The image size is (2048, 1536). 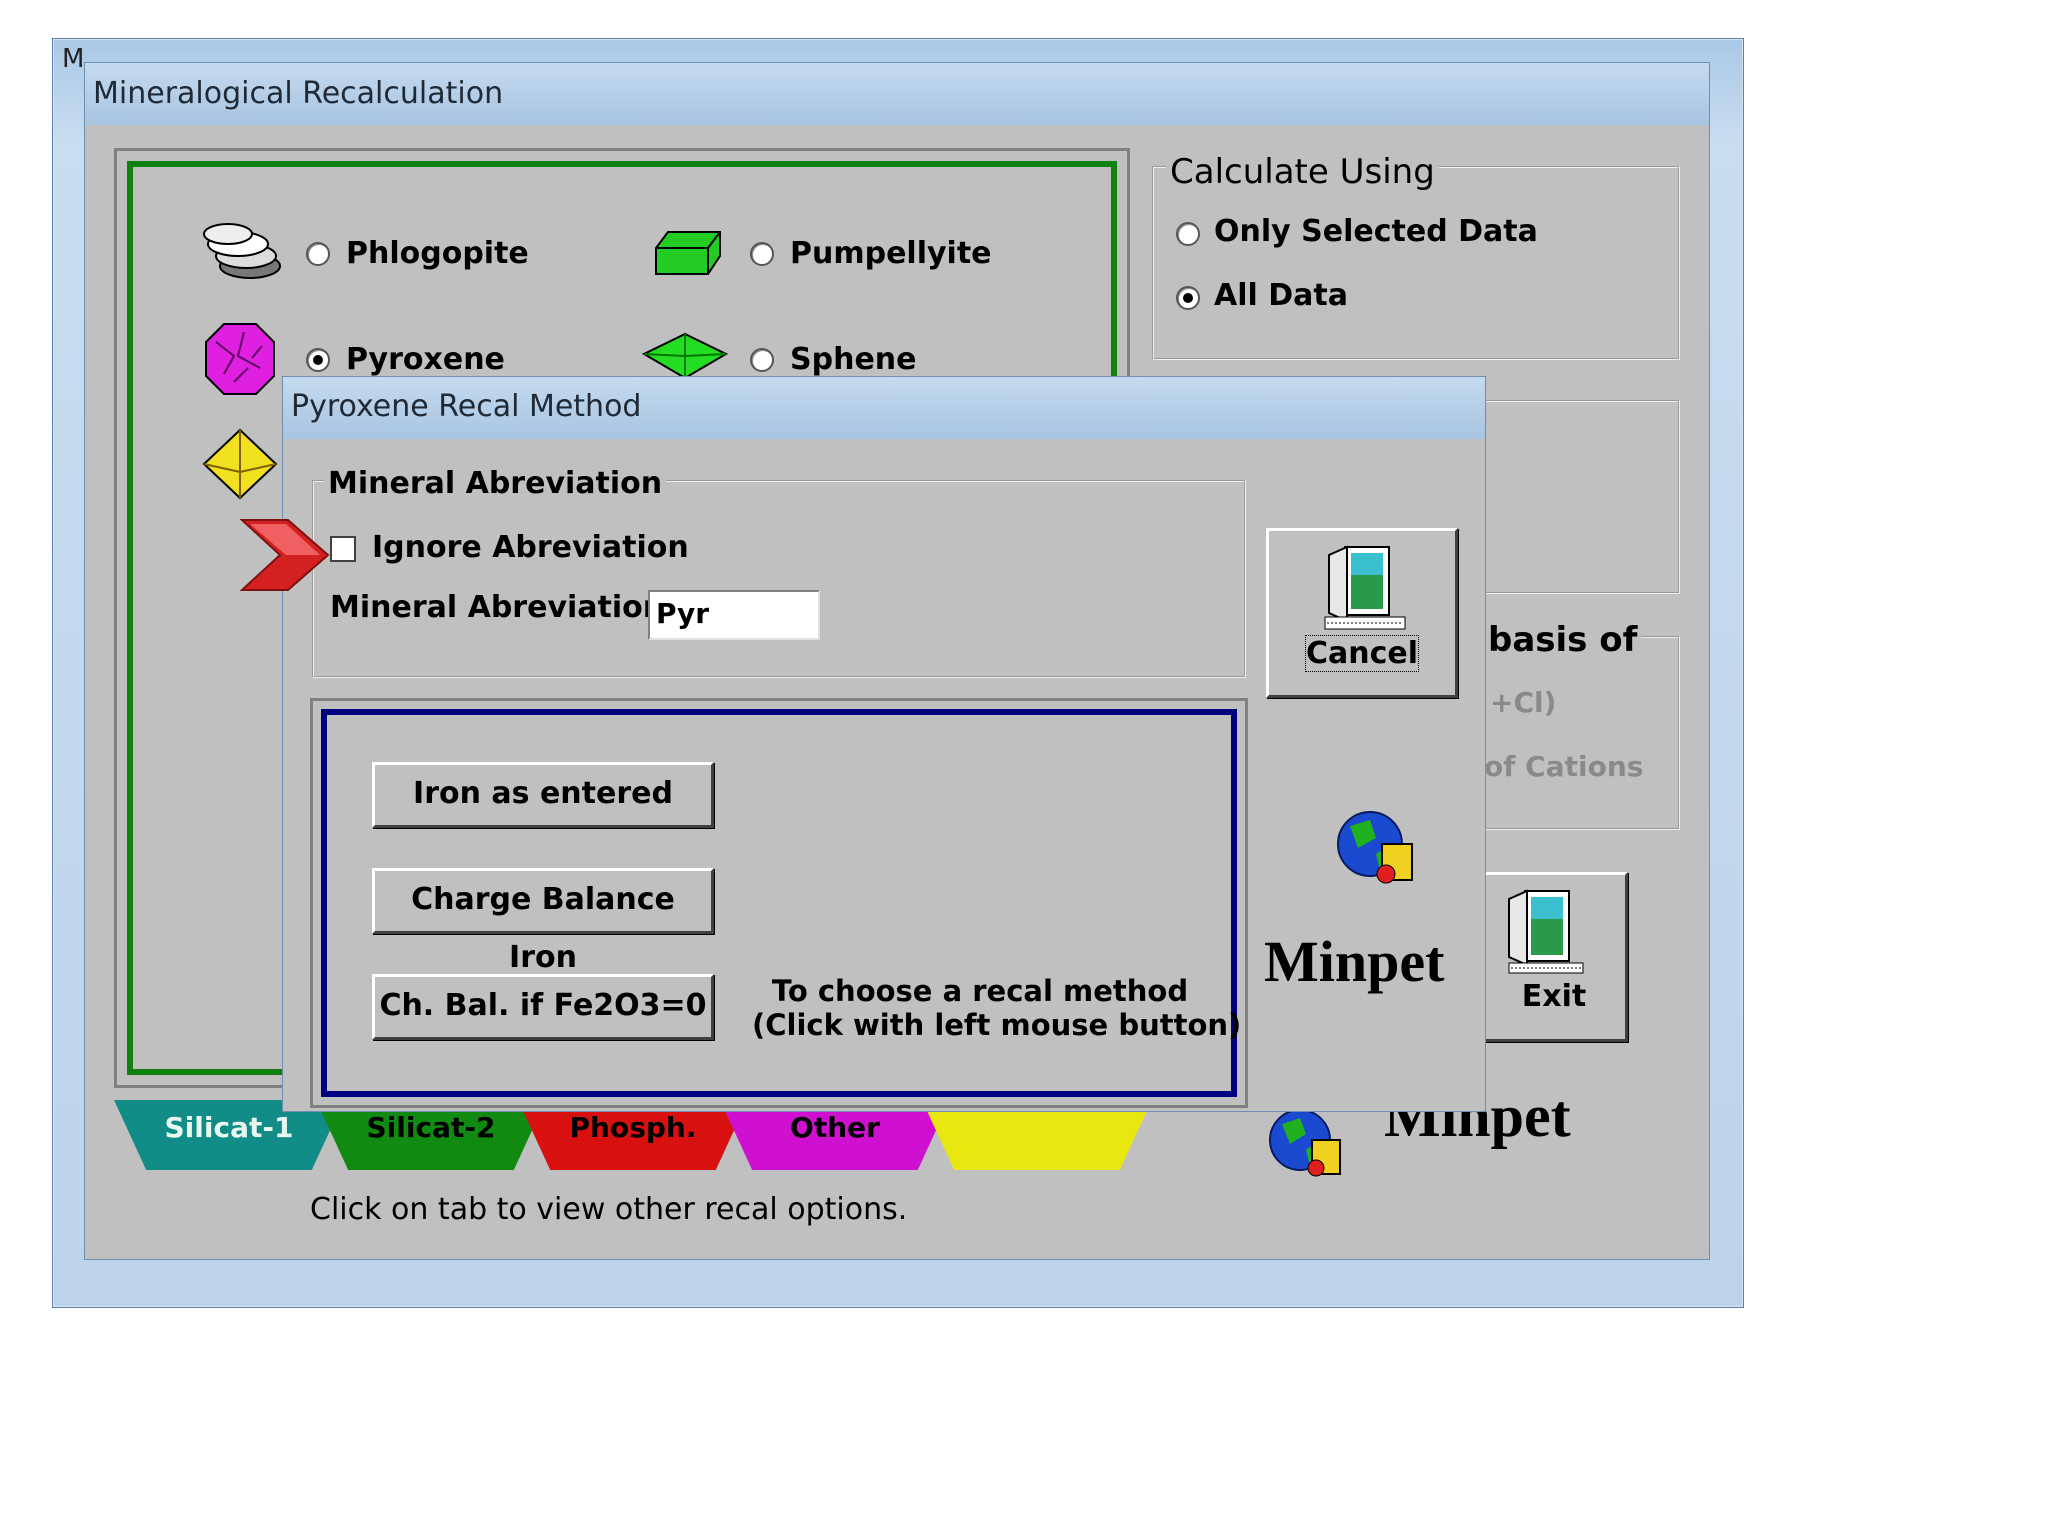 I want to click on recal-instructions-line-1: To choose a recal method, so click(x=980, y=991).